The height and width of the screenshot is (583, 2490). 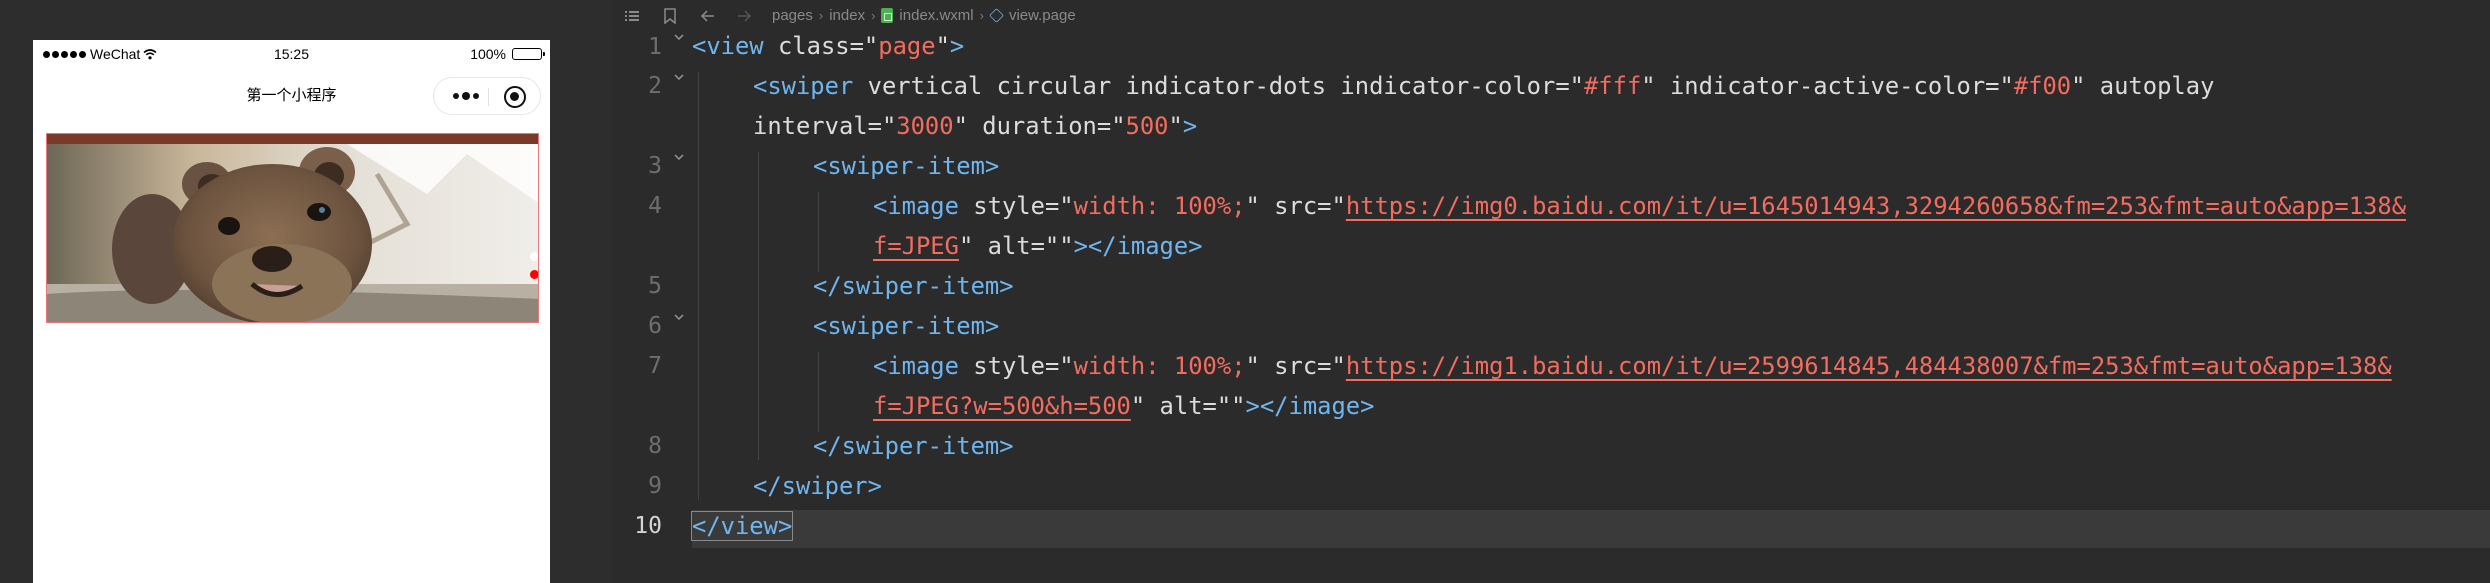 I want to click on close-miniprogram-icon, so click(x=515, y=97).